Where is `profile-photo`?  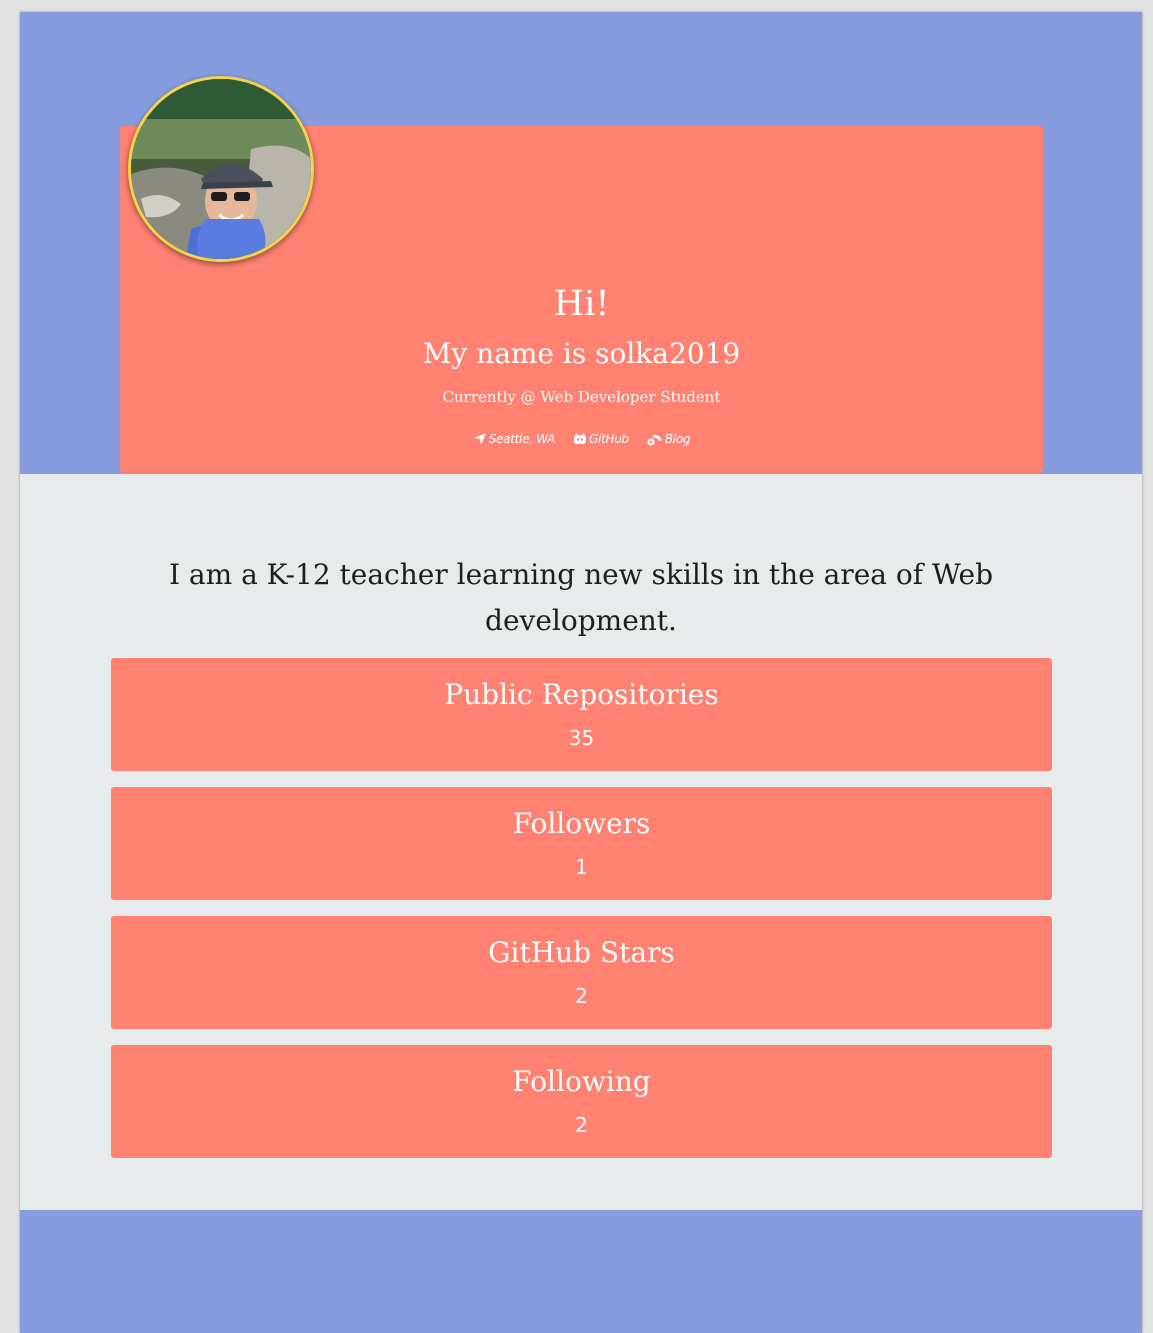 profile-photo is located at coordinates (221, 169).